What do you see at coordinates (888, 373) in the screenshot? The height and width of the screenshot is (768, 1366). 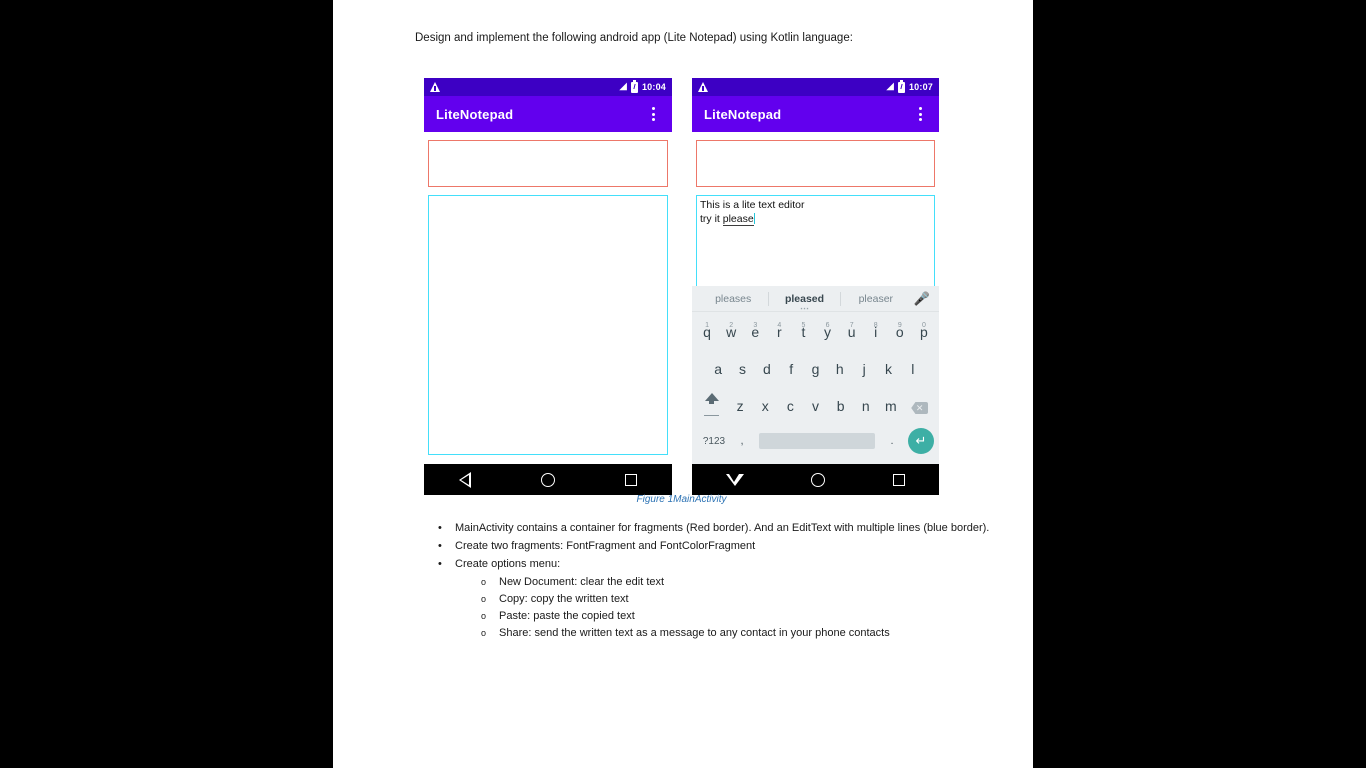 I see `key-k: k` at bounding box center [888, 373].